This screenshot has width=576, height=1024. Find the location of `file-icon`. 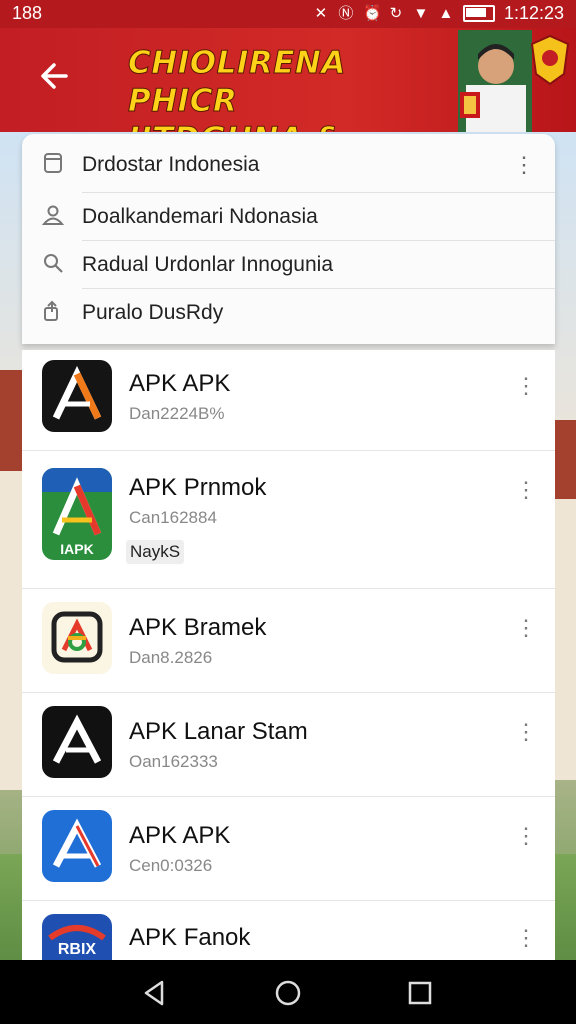

file-icon is located at coordinates (53, 165).